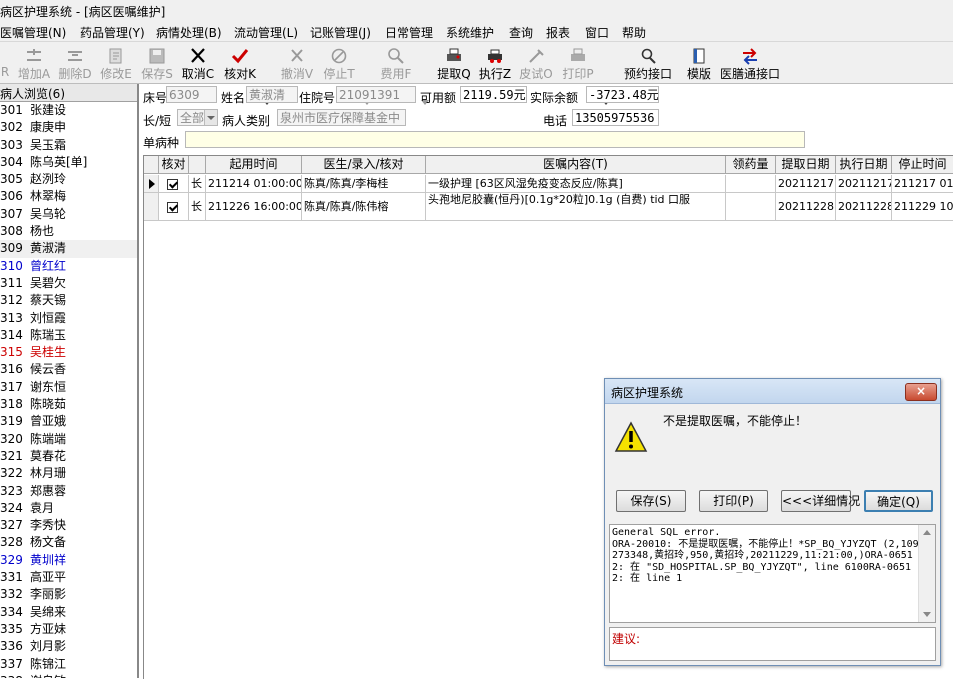 This screenshot has width=953, height=679. What do you see at coordinates (33, 32) in the screenshot?
I see `menu-orders: 医嘱管理(N)` at bounding box center [33, 32].